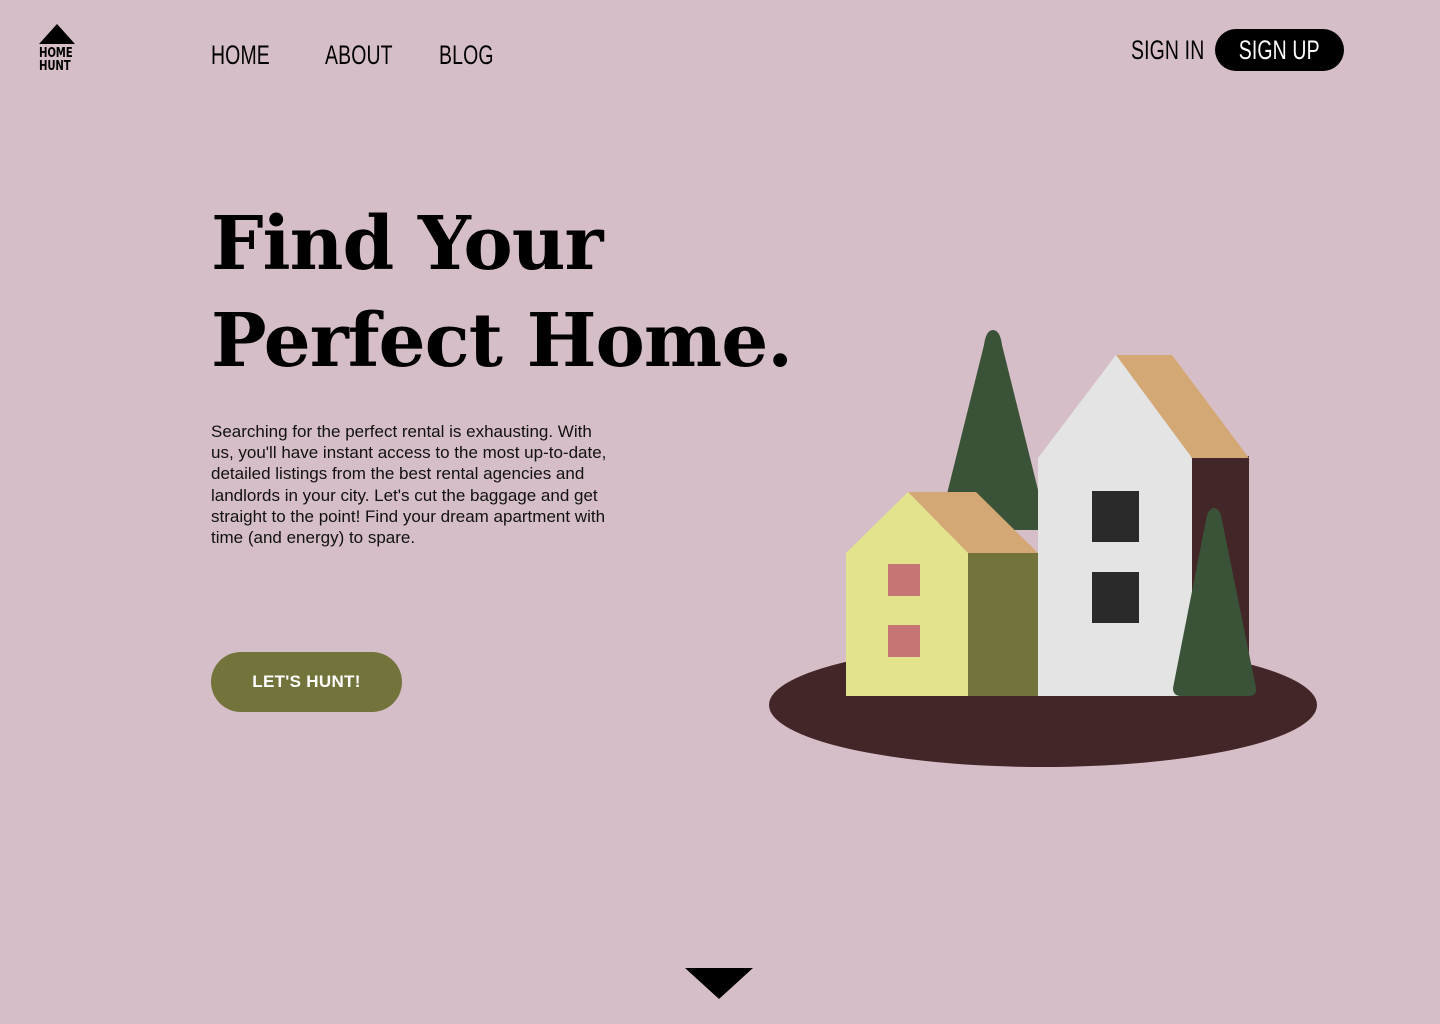 This screenshot has width=1440, height=1024. Describe the element at coordinates (1003, 624) in the screenshot. I see `small-house-side` at that location.